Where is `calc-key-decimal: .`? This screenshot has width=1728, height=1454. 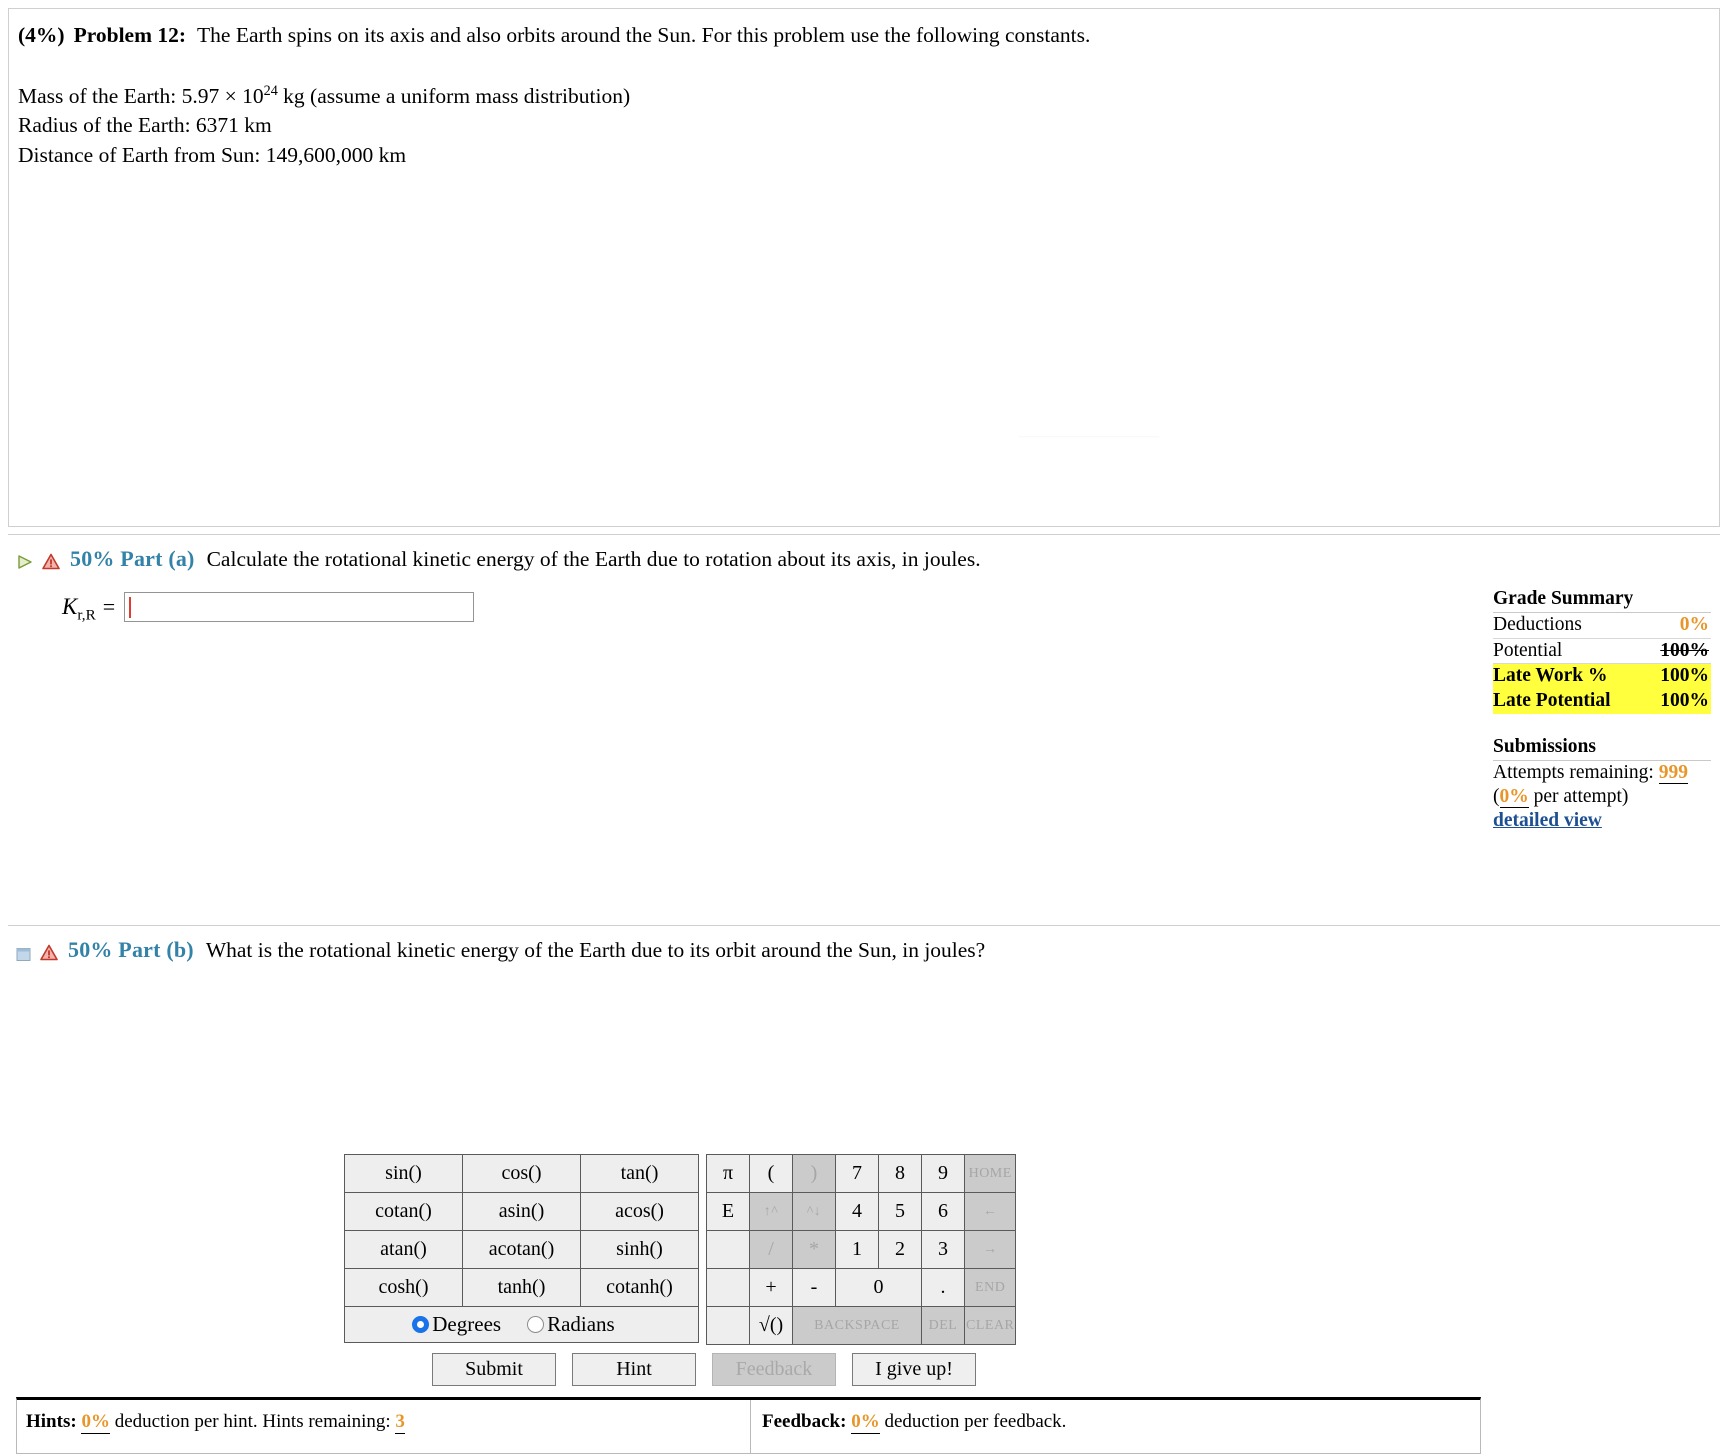
calc-key-decimal: . is located at coordinates (943, 1287).